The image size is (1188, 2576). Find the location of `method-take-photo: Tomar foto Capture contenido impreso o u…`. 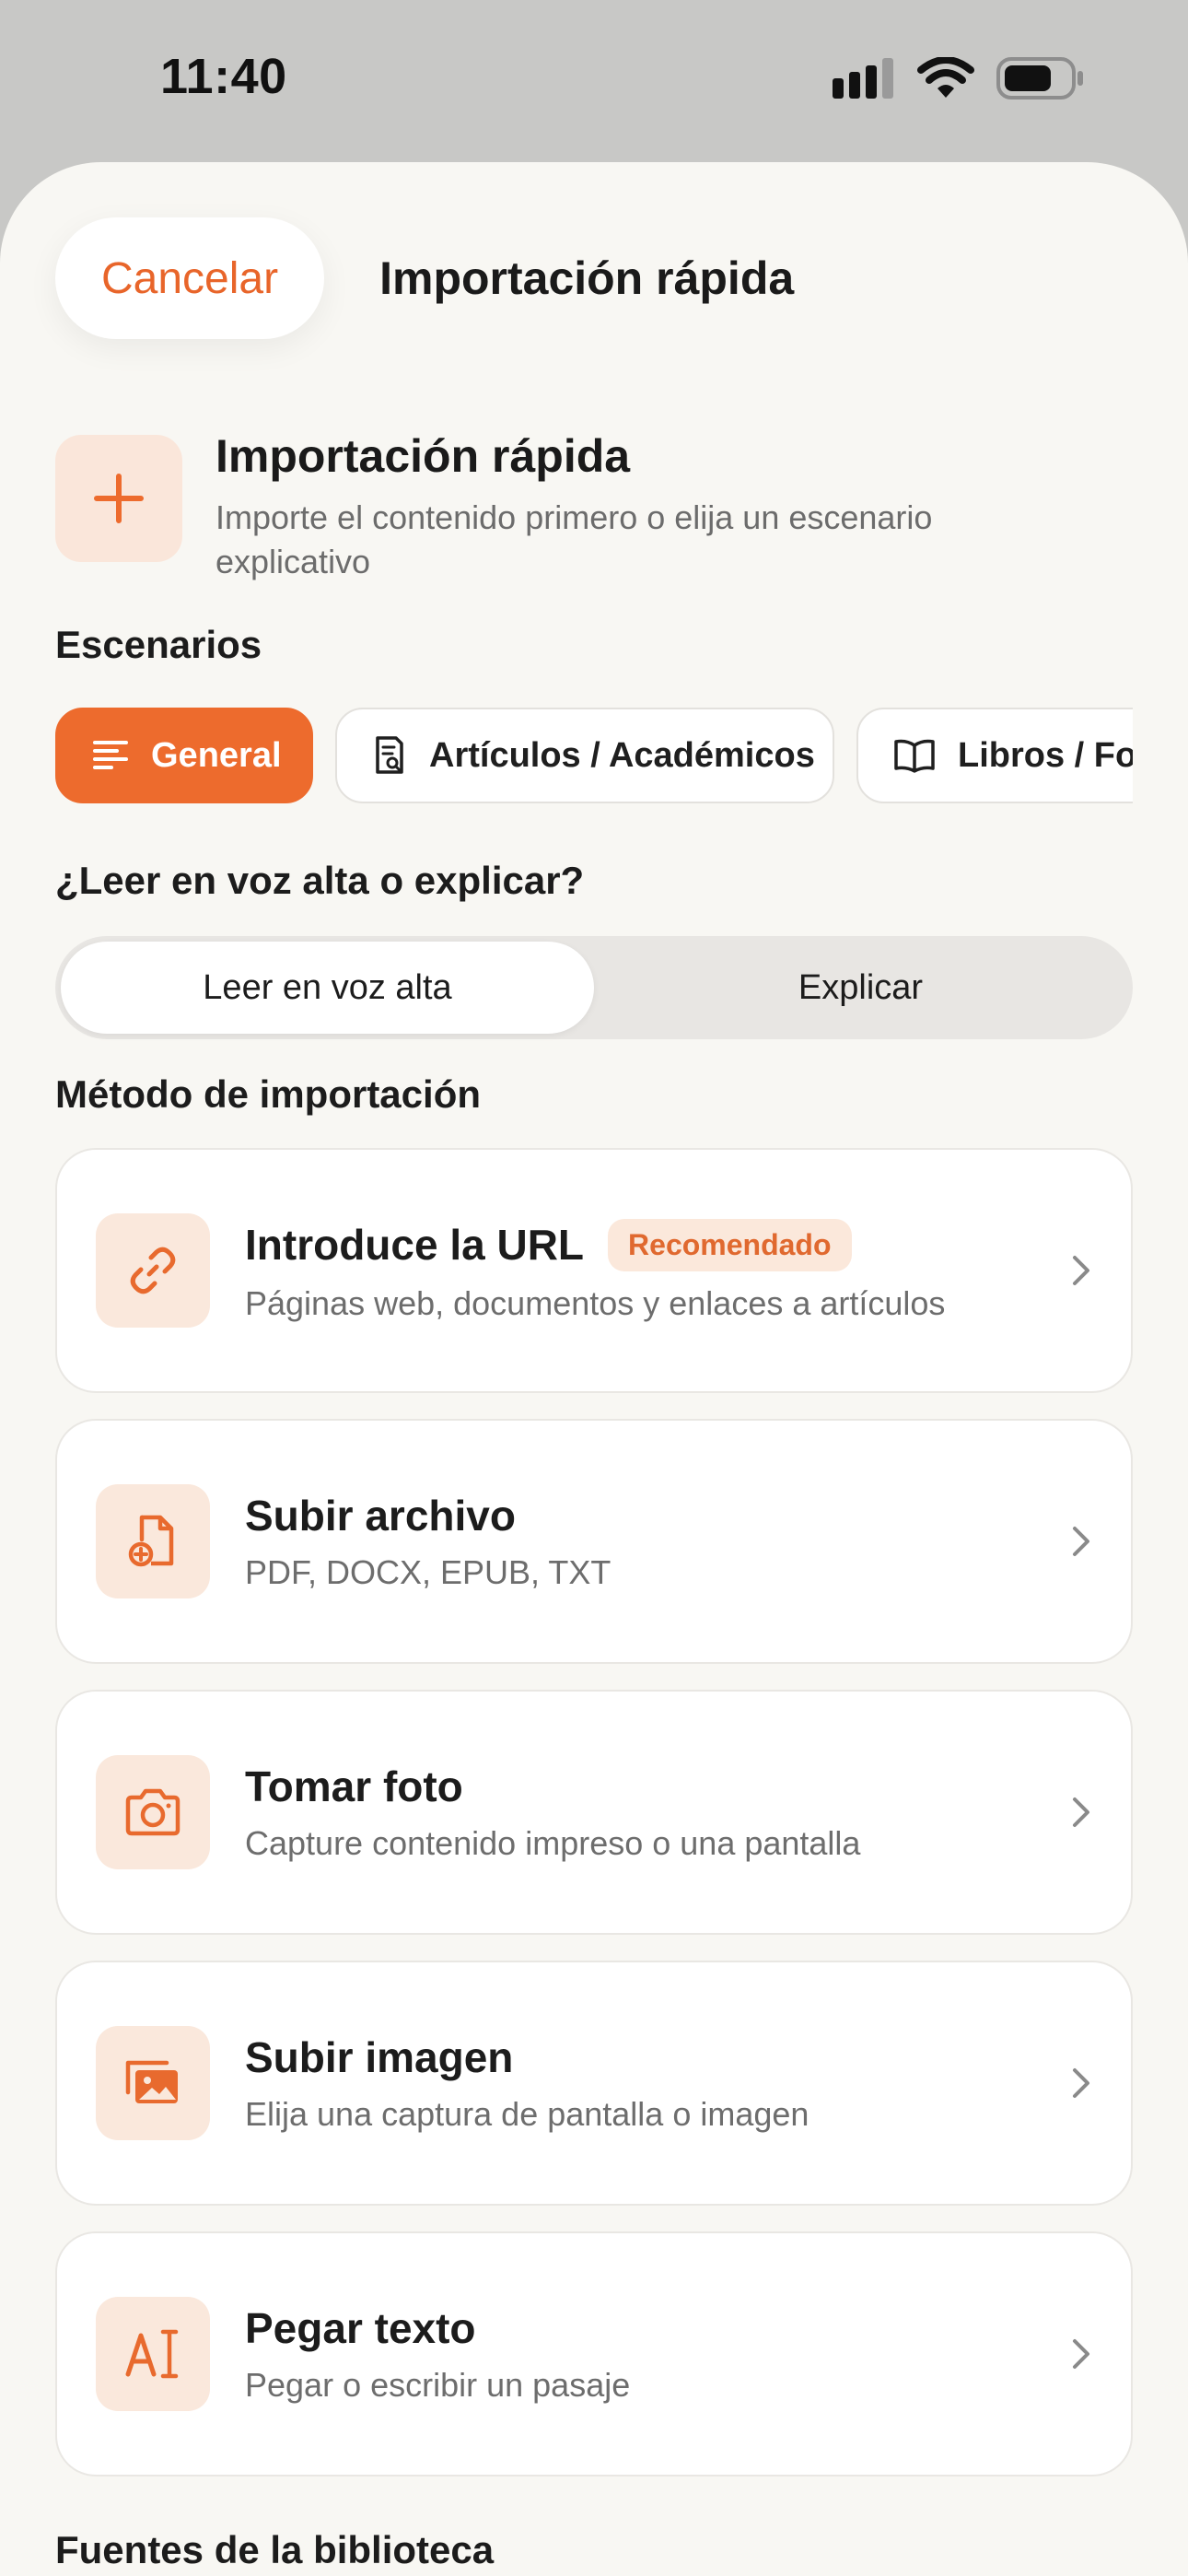

method-take-photo: Tomar foto Capture contenido impreso o u… is located at coordinates (594, 1812).